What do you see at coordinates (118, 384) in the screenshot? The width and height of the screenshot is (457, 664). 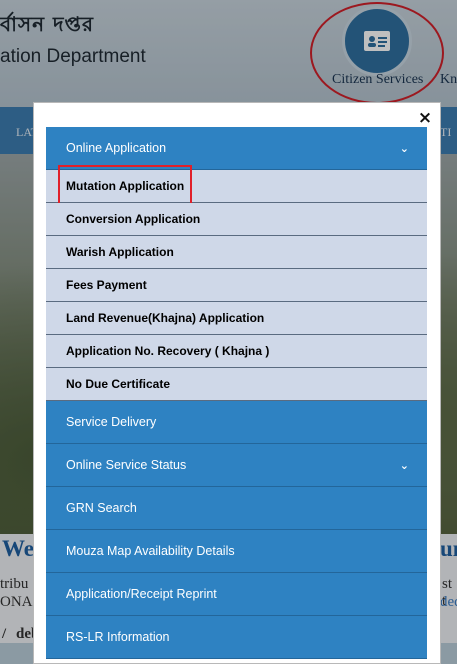 I see `menu-item-label: No Due Certificate` at bounding box center [118, 384].